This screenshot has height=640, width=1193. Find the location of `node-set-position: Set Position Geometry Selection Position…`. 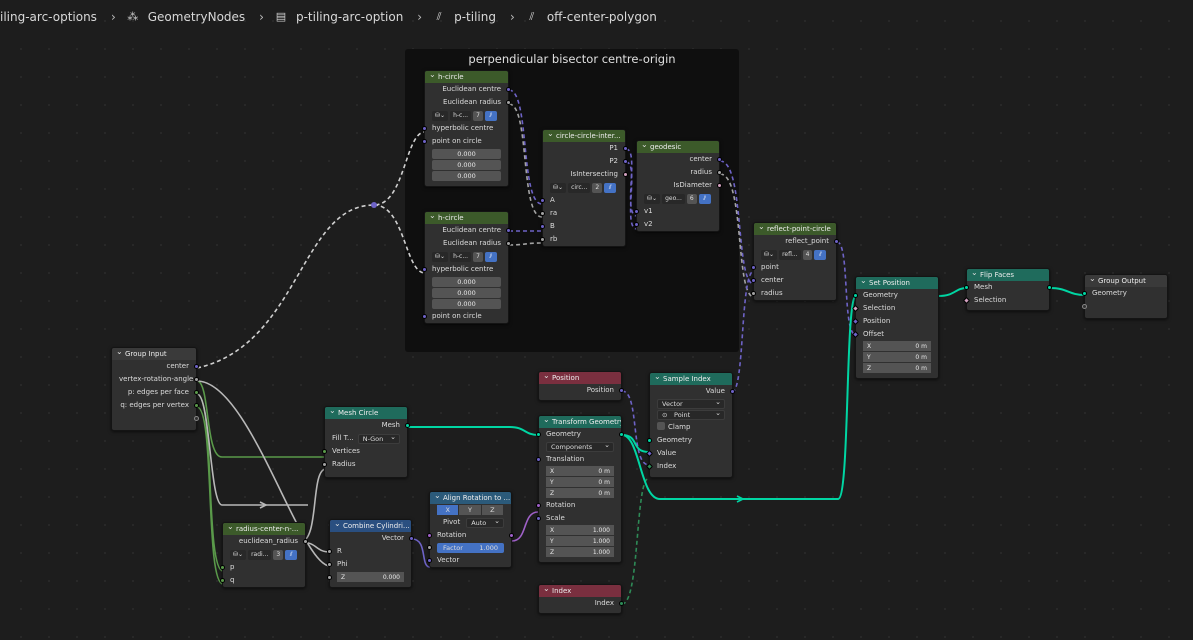

node-set-position: Set Position Geometry Selection Position… is located at coordinates (895, 327).